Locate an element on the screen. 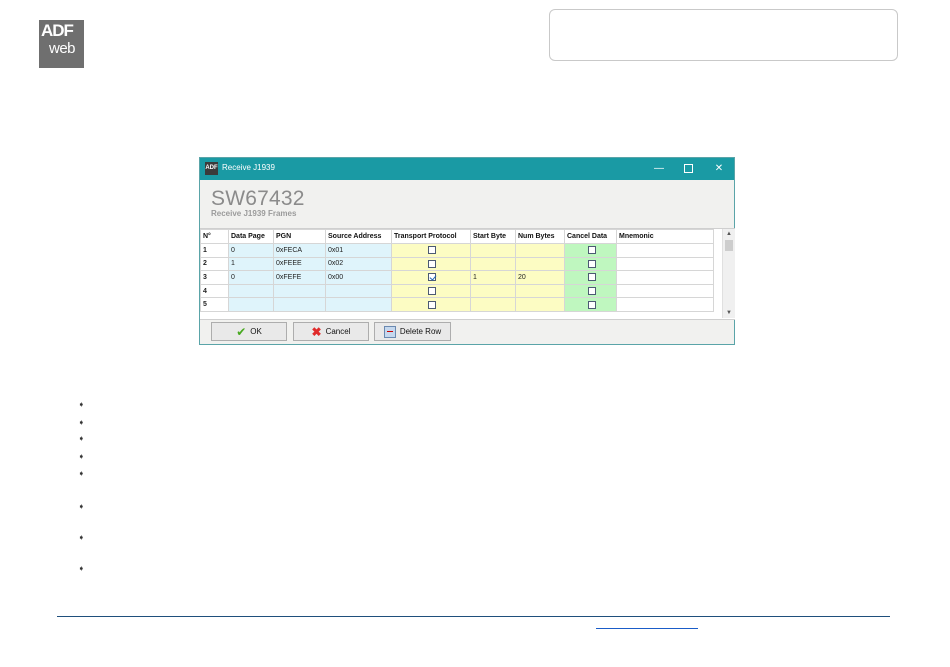 This screenshot has width=950, height=667. num-bytes-cell: 20 is located at coordinates (540, 277).